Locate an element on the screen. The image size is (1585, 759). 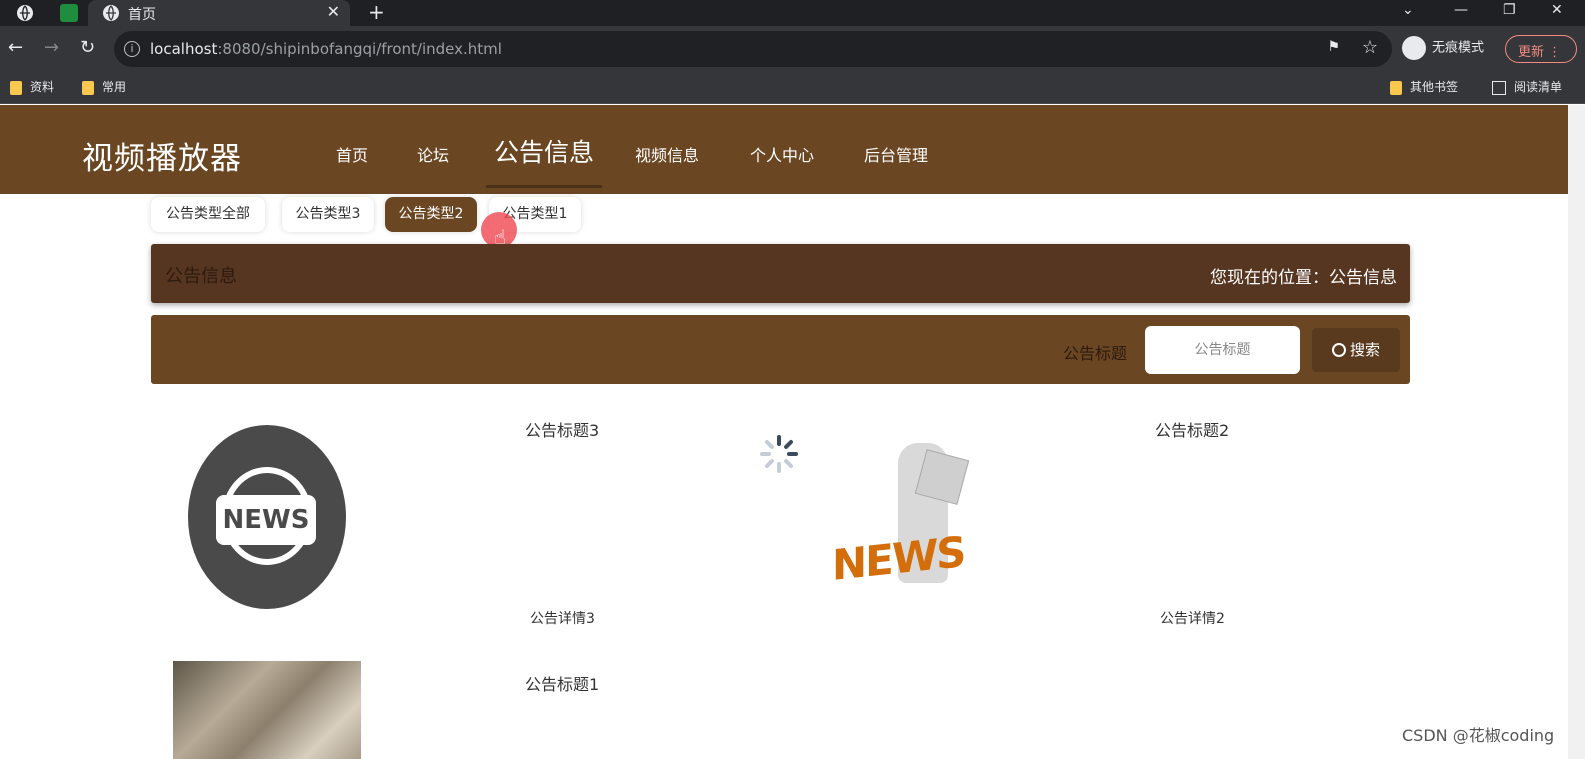
site-title: 视频播放器 is located at coordinates (162, 155).